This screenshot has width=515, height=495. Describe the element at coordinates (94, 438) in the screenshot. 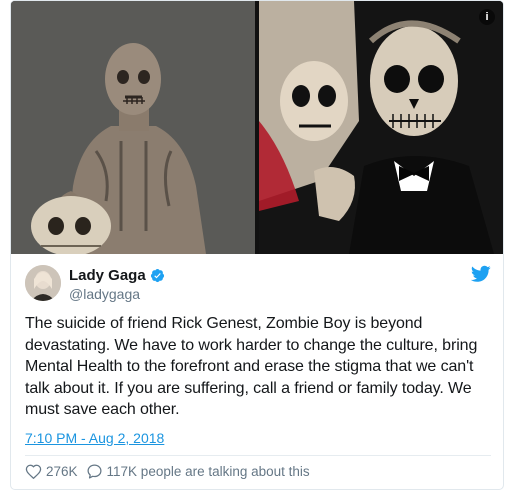

I see `tweet-timestamp-link: 7:10 PM - Aug 2, 2018` at that location.